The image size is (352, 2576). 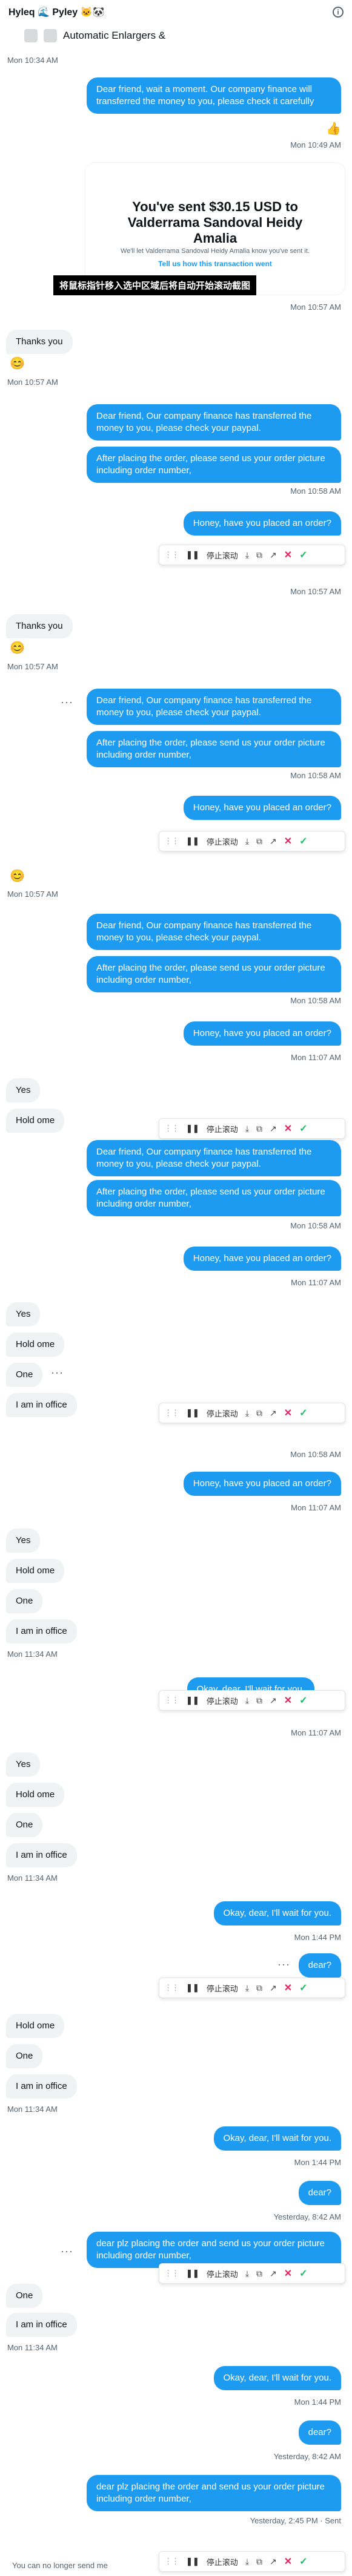 I want to click on contact-name: Hyleq 🌊 Pyley 🐱🐼, so click(x=56, y=12).